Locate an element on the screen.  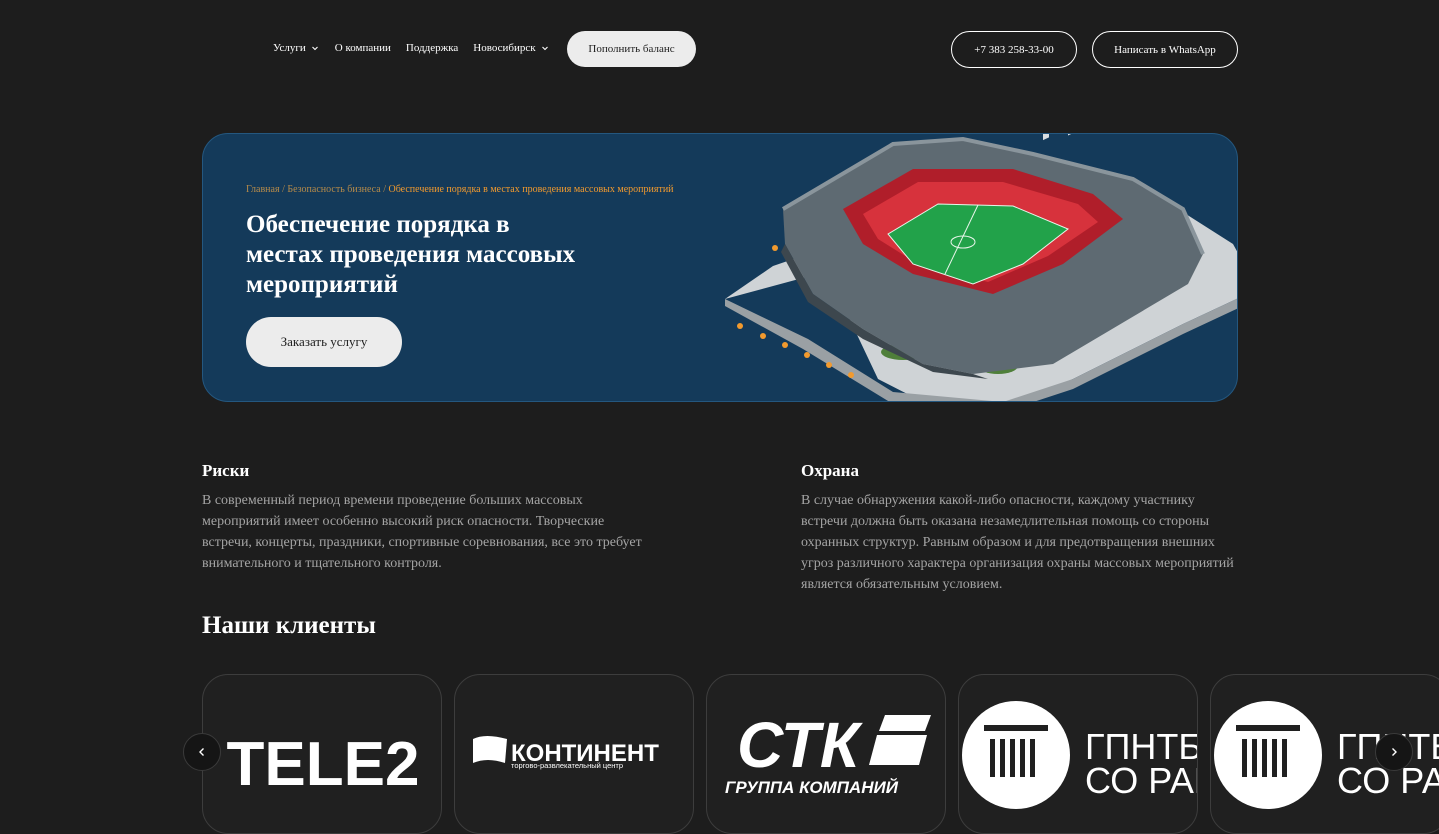
city-selector: Новосибирск is located at coordinates (511, 48).